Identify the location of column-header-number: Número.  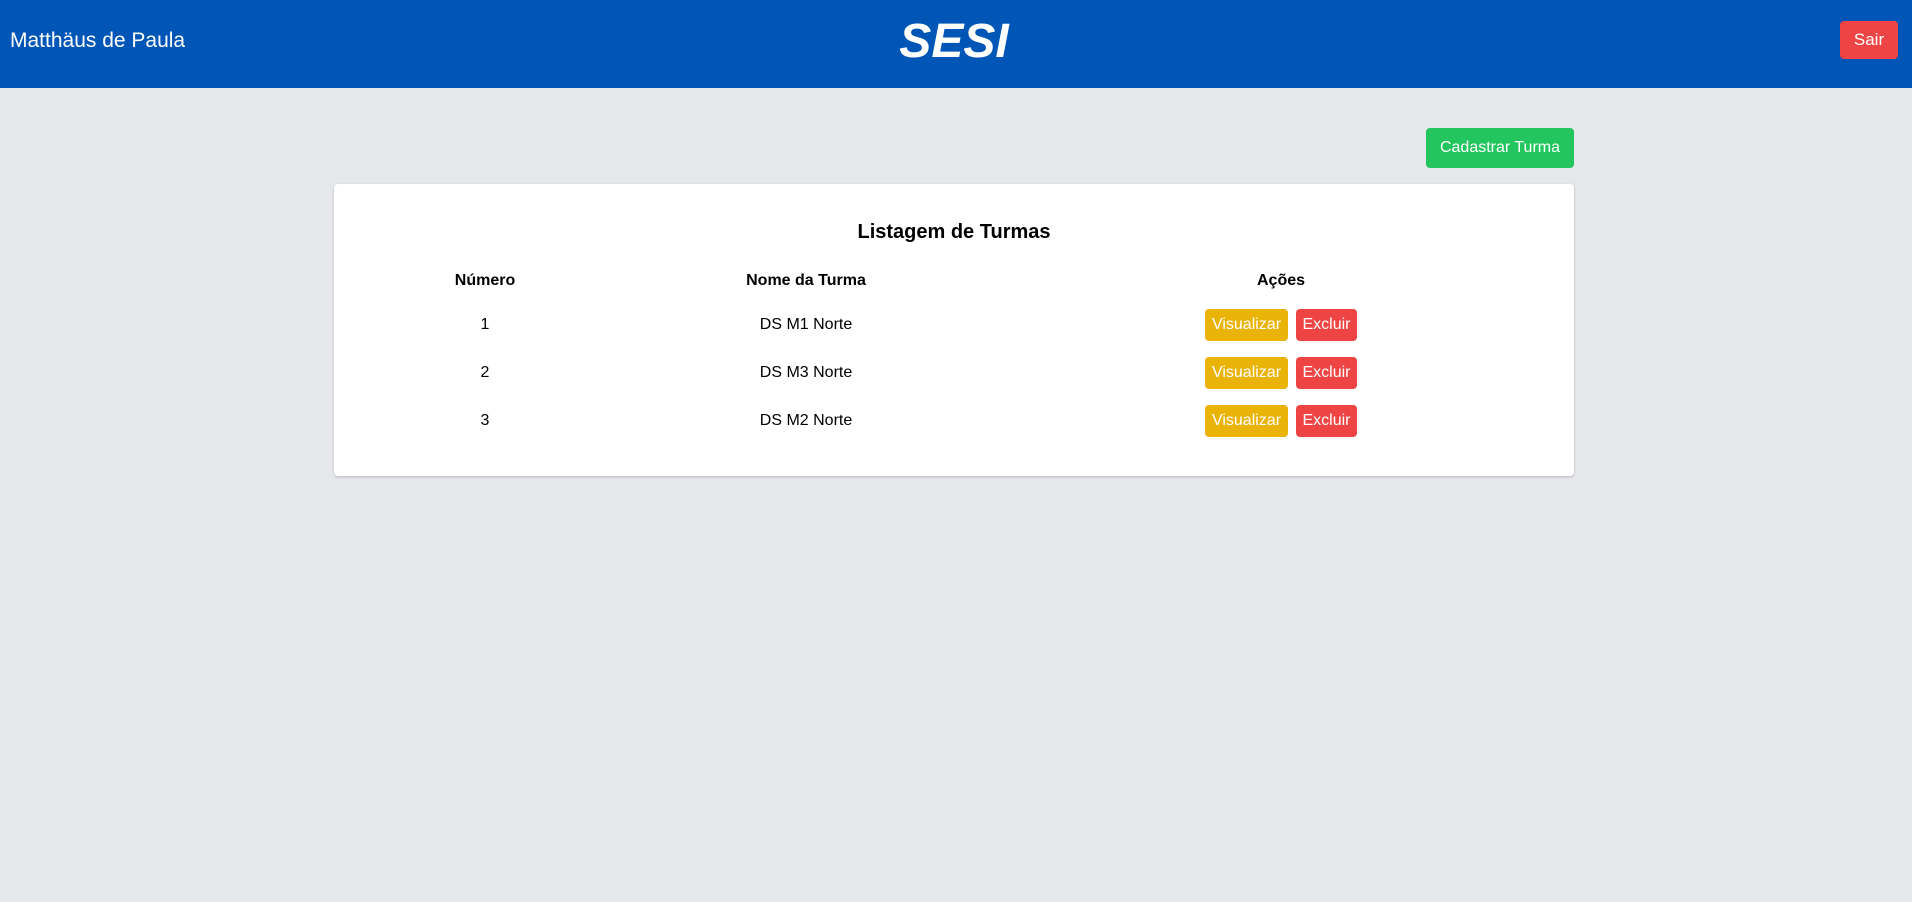
(485, 280).